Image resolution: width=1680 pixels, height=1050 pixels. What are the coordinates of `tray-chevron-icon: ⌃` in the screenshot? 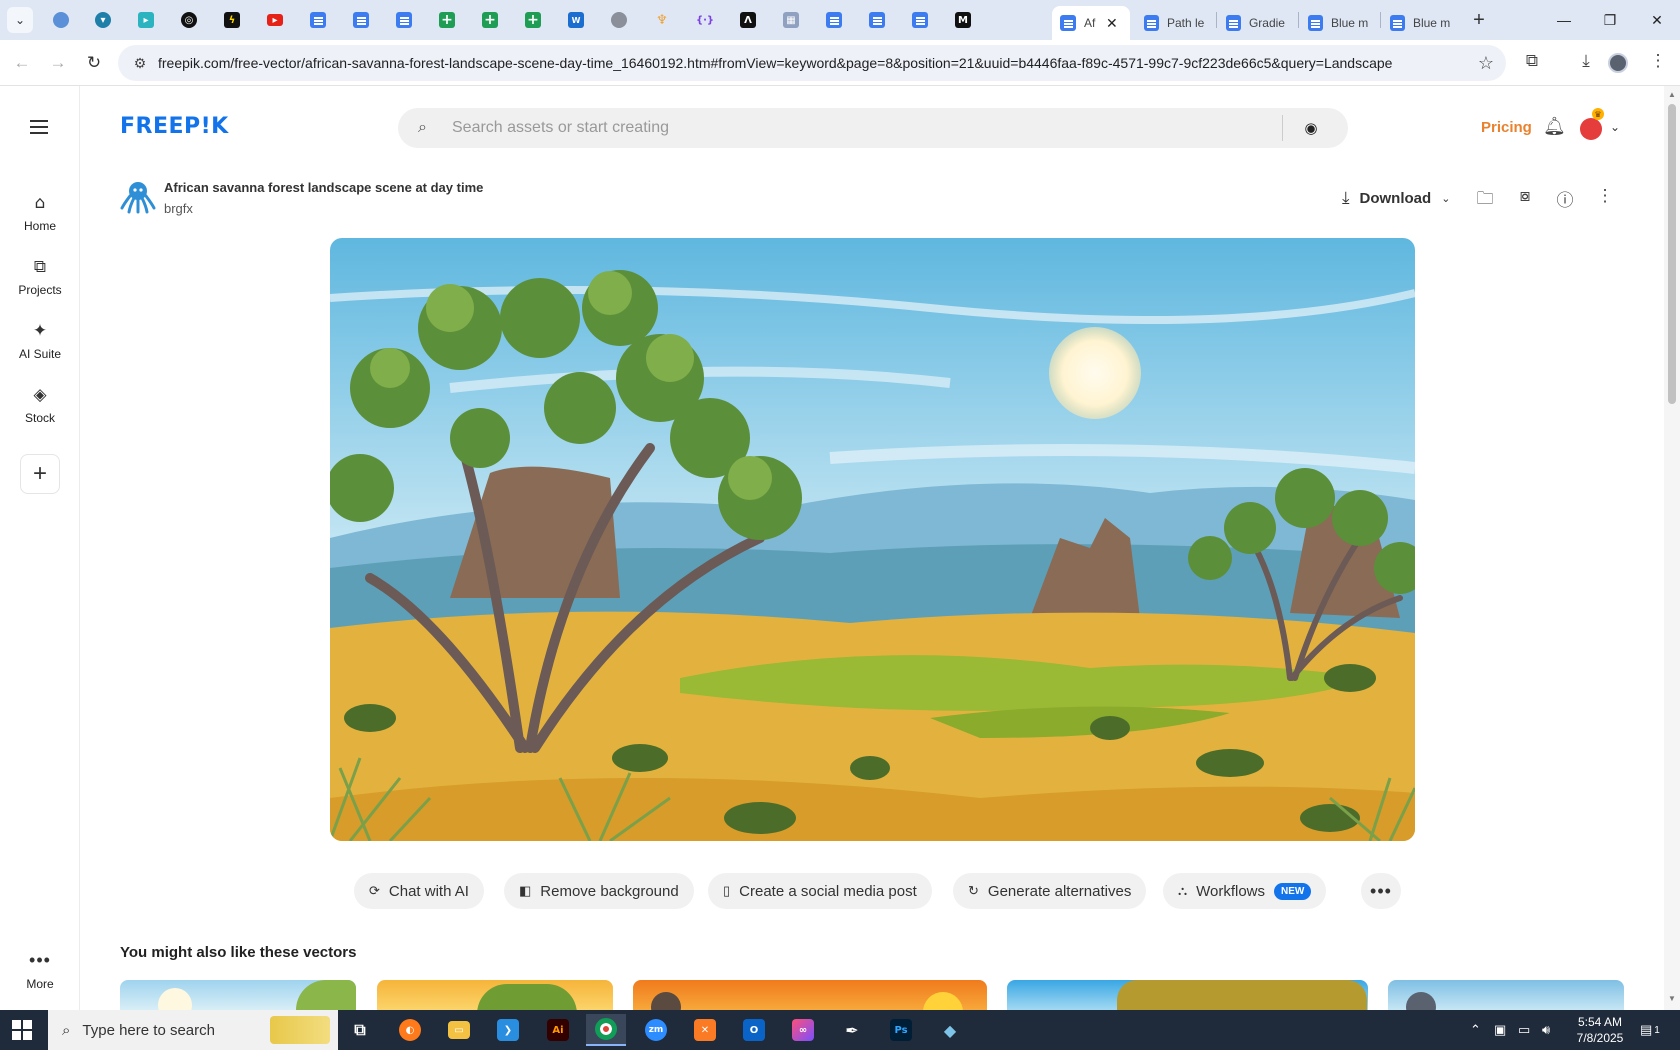 It's located at (1475, 1030).